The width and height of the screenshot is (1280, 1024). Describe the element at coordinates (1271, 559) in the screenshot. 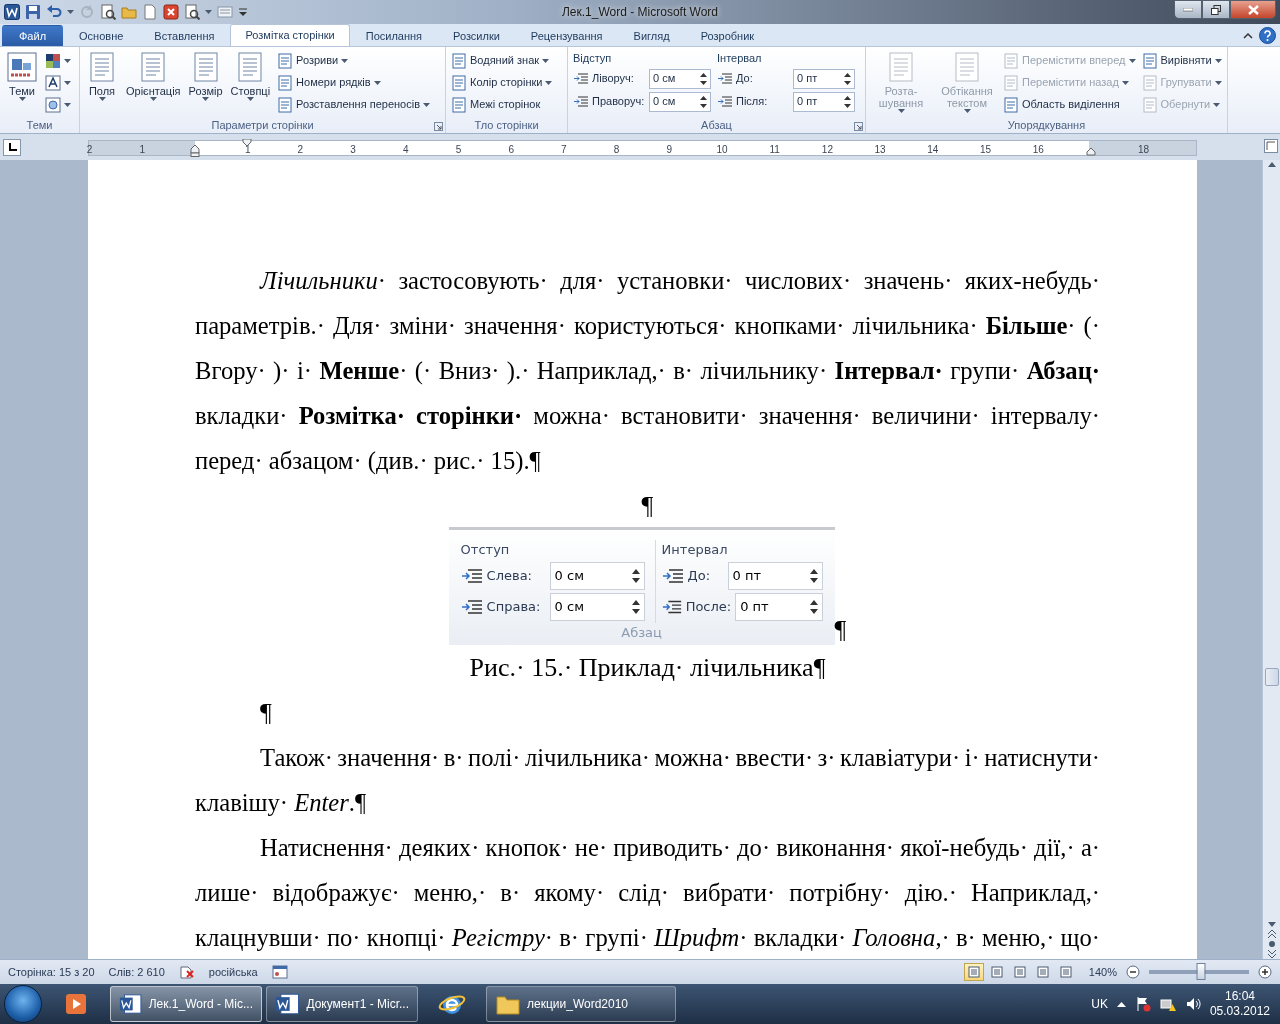

I see `vertical-scrollbar` at that location.